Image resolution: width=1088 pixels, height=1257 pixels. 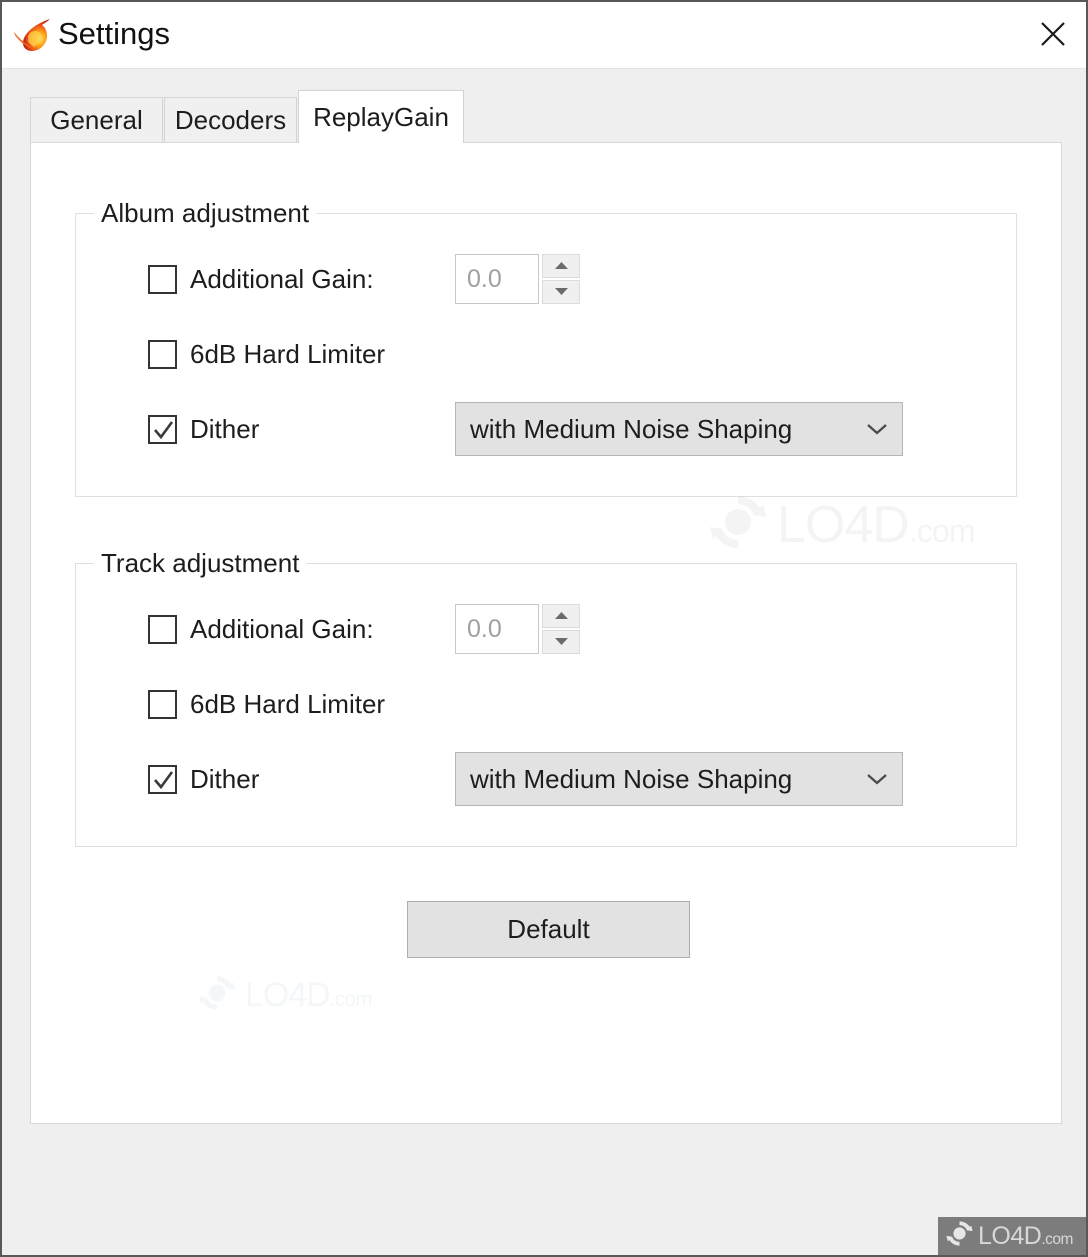 I want to click on default-button-label: Default, so click(x=548, y=929).